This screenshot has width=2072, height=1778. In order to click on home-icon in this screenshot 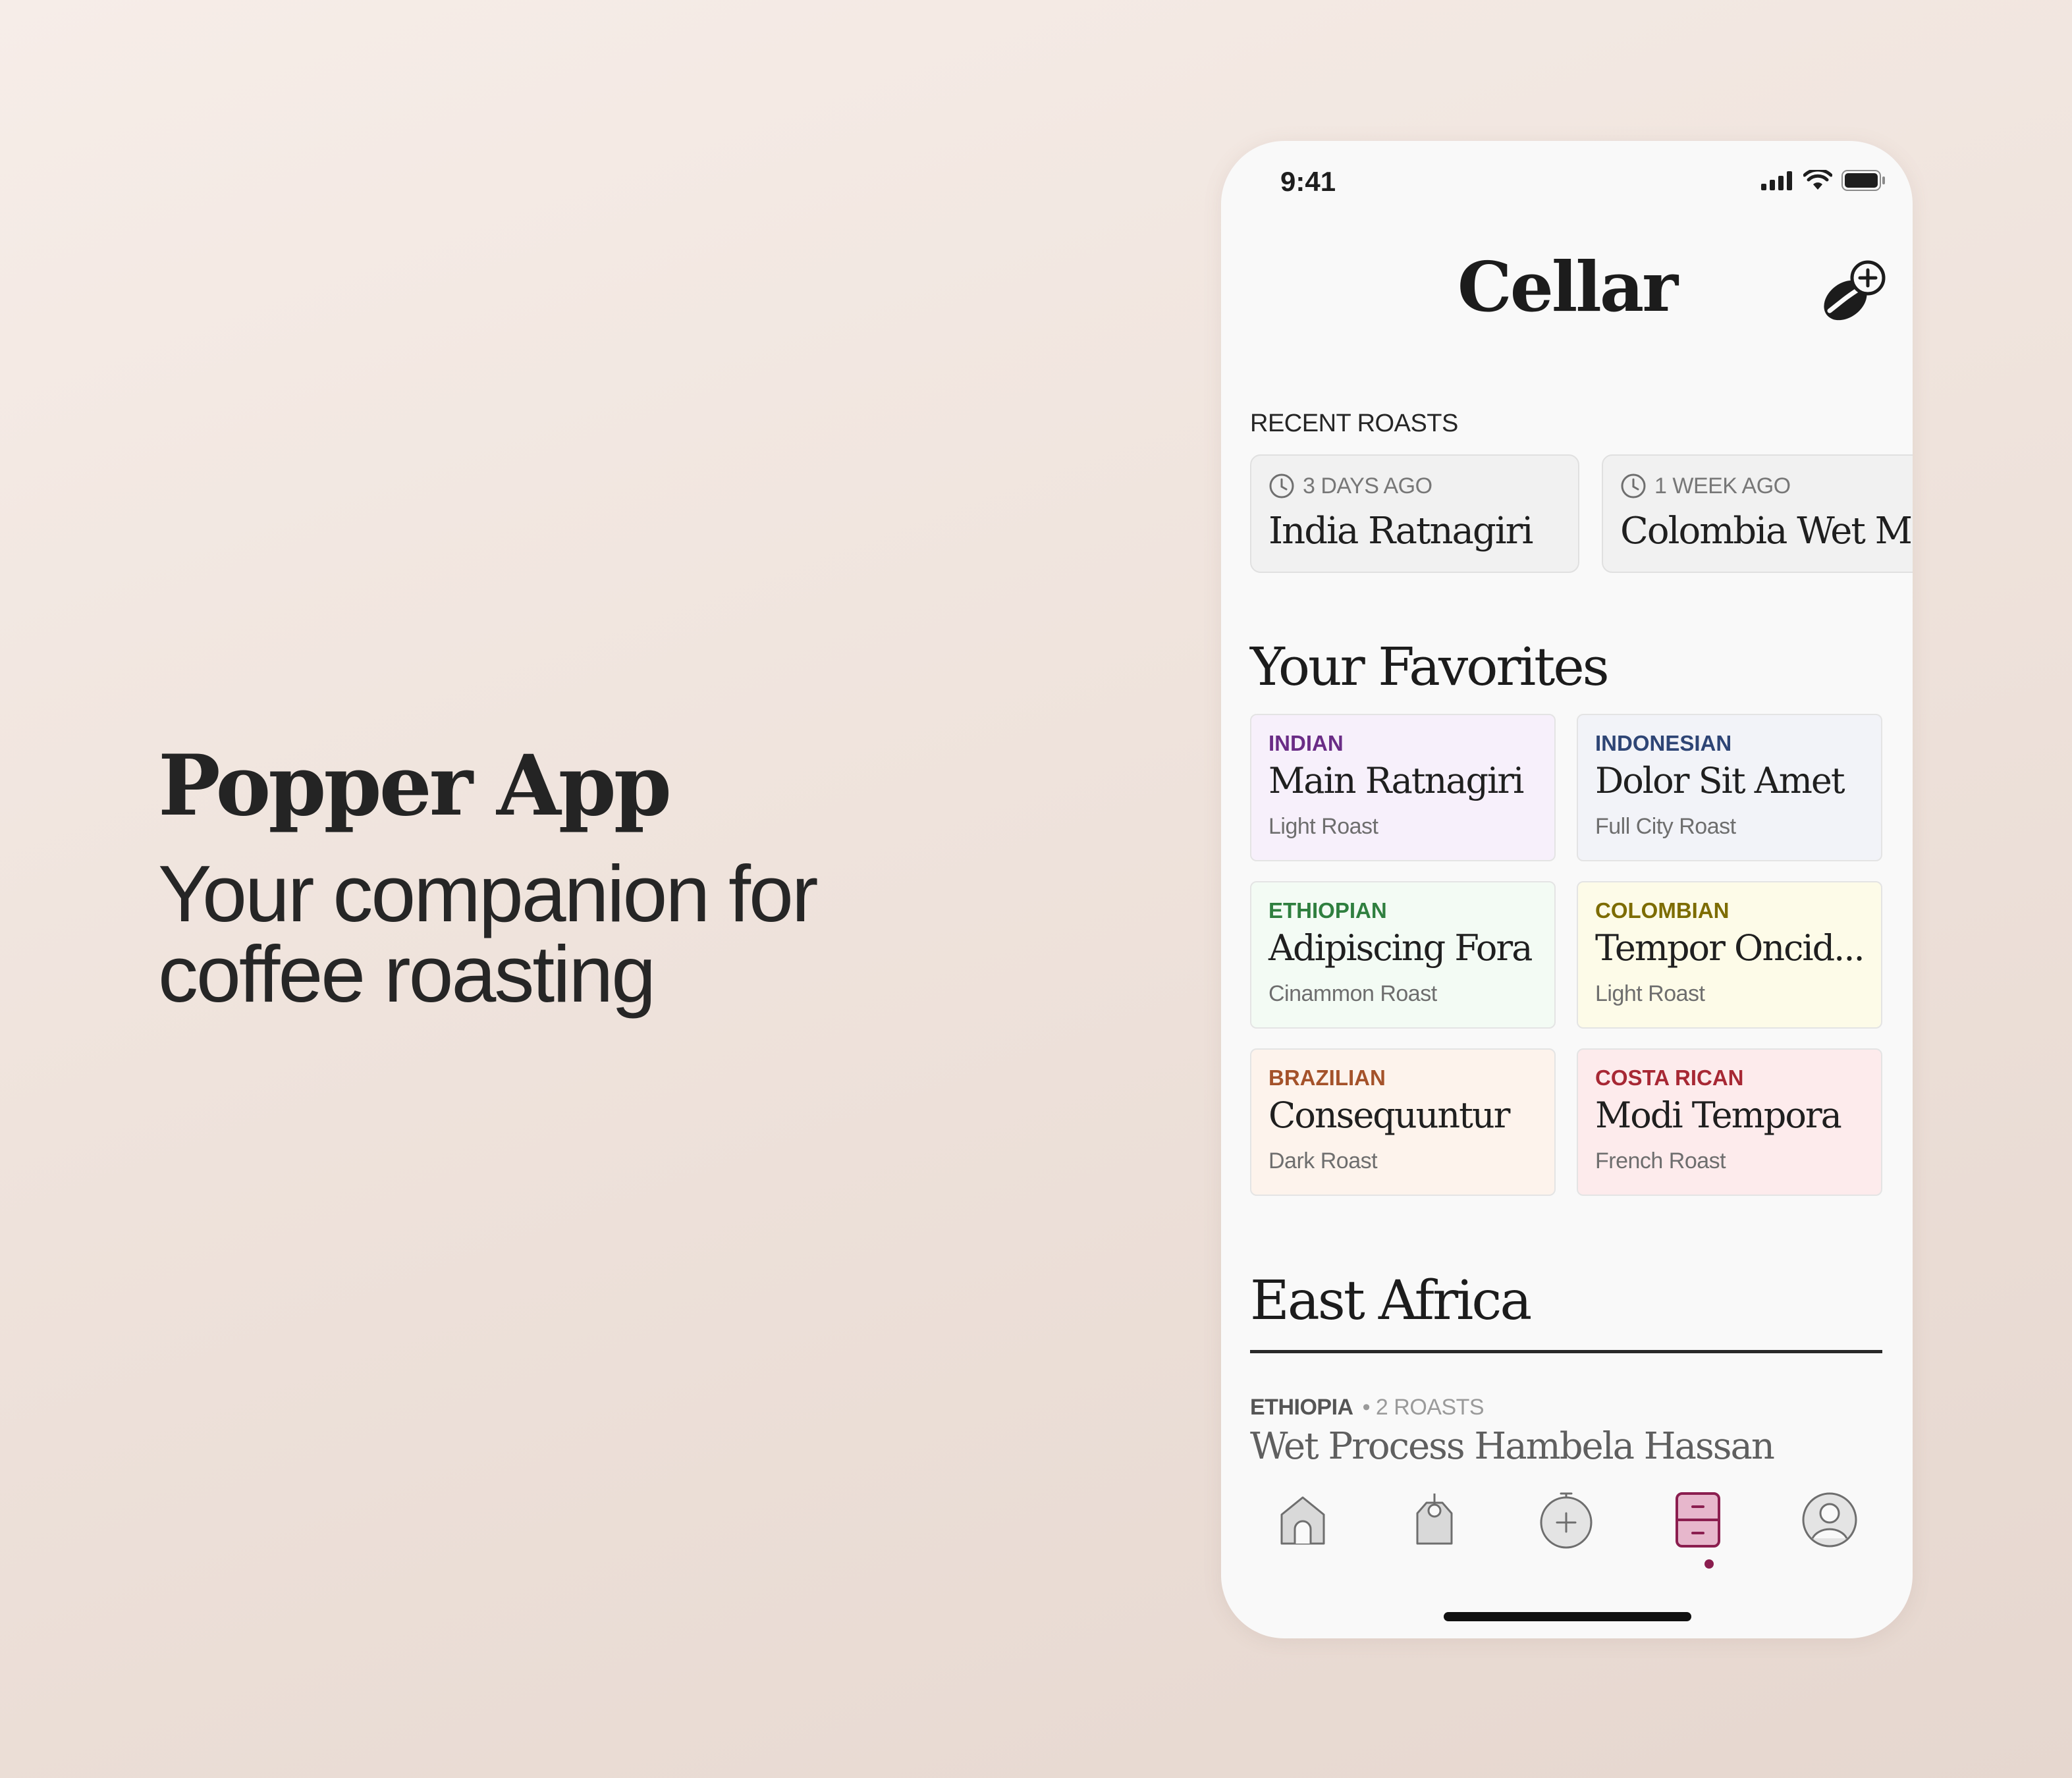, I will do `click(1303, 1519)`.